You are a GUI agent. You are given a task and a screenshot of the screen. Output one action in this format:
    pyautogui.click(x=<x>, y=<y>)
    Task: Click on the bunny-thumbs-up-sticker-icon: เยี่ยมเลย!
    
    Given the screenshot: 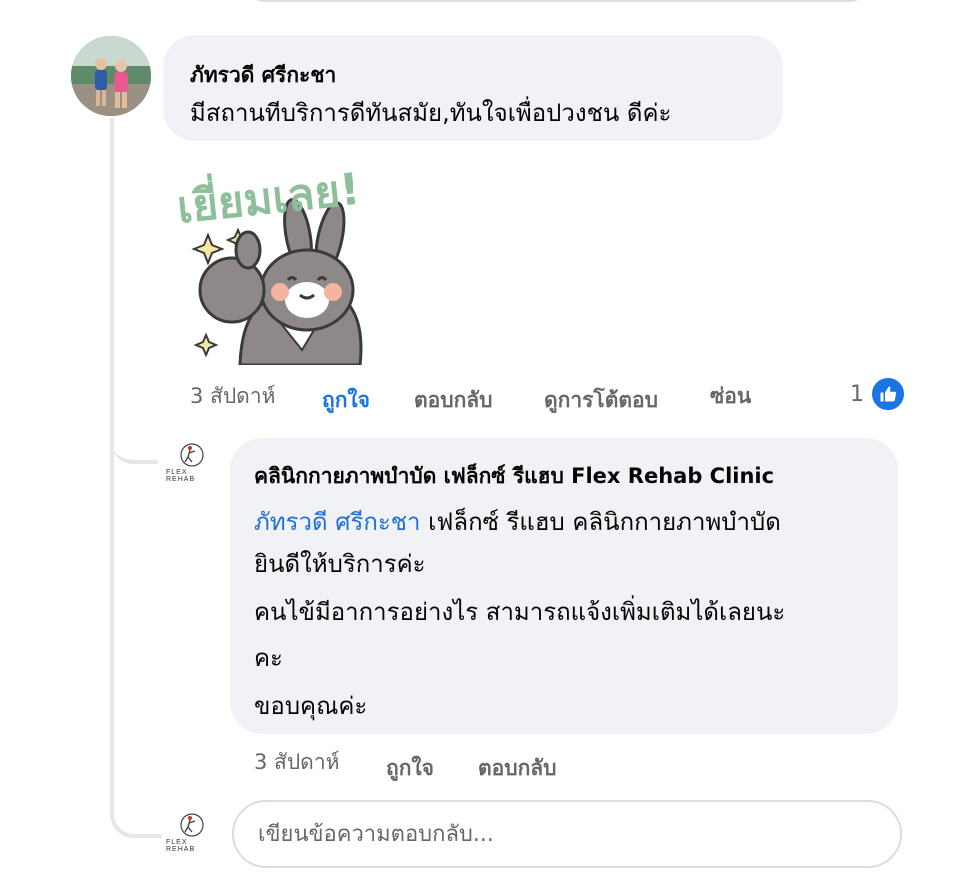 What is the action you would take?
    pyautogui.click(x=268, y=262)
    